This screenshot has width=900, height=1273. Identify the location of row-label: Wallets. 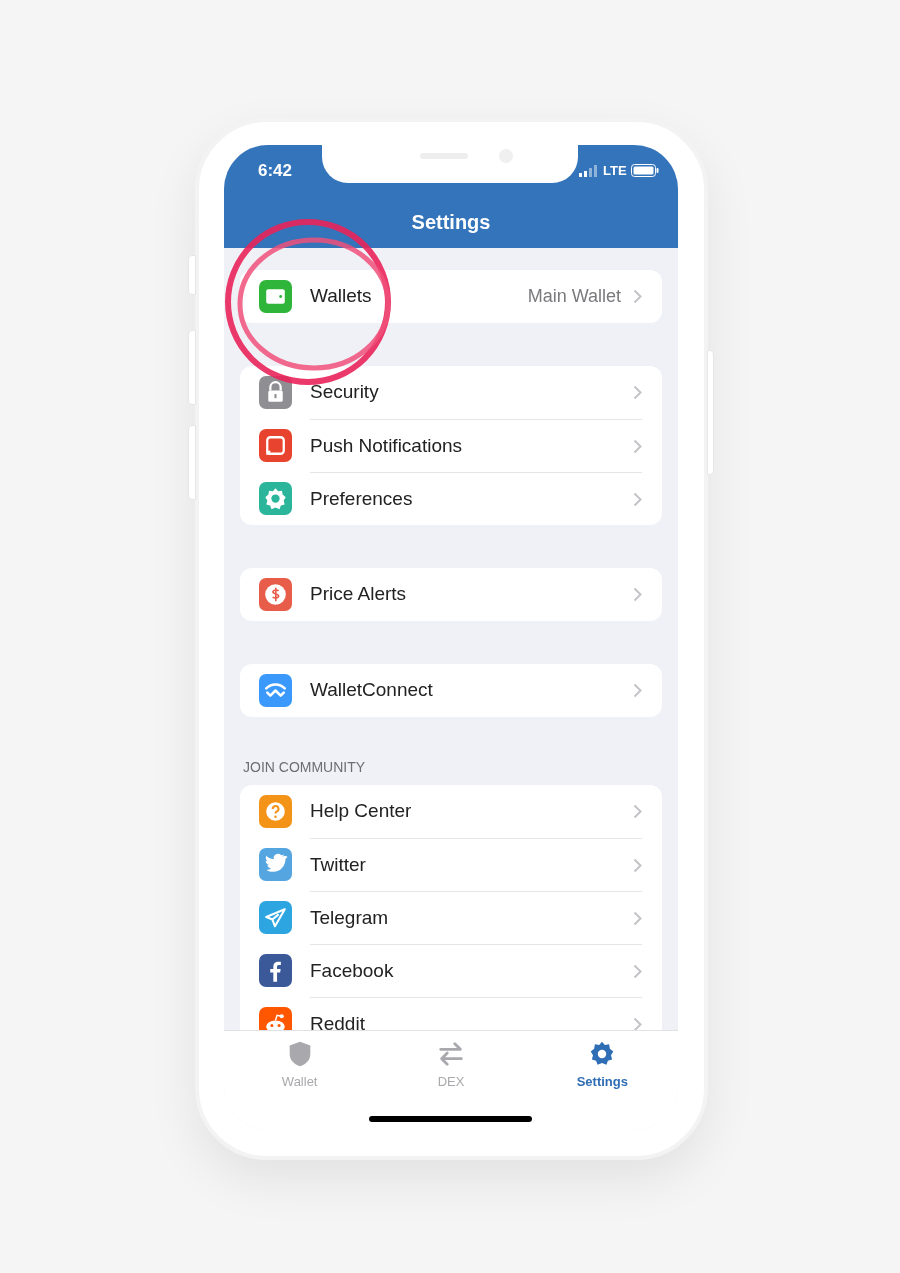
(341, 296).